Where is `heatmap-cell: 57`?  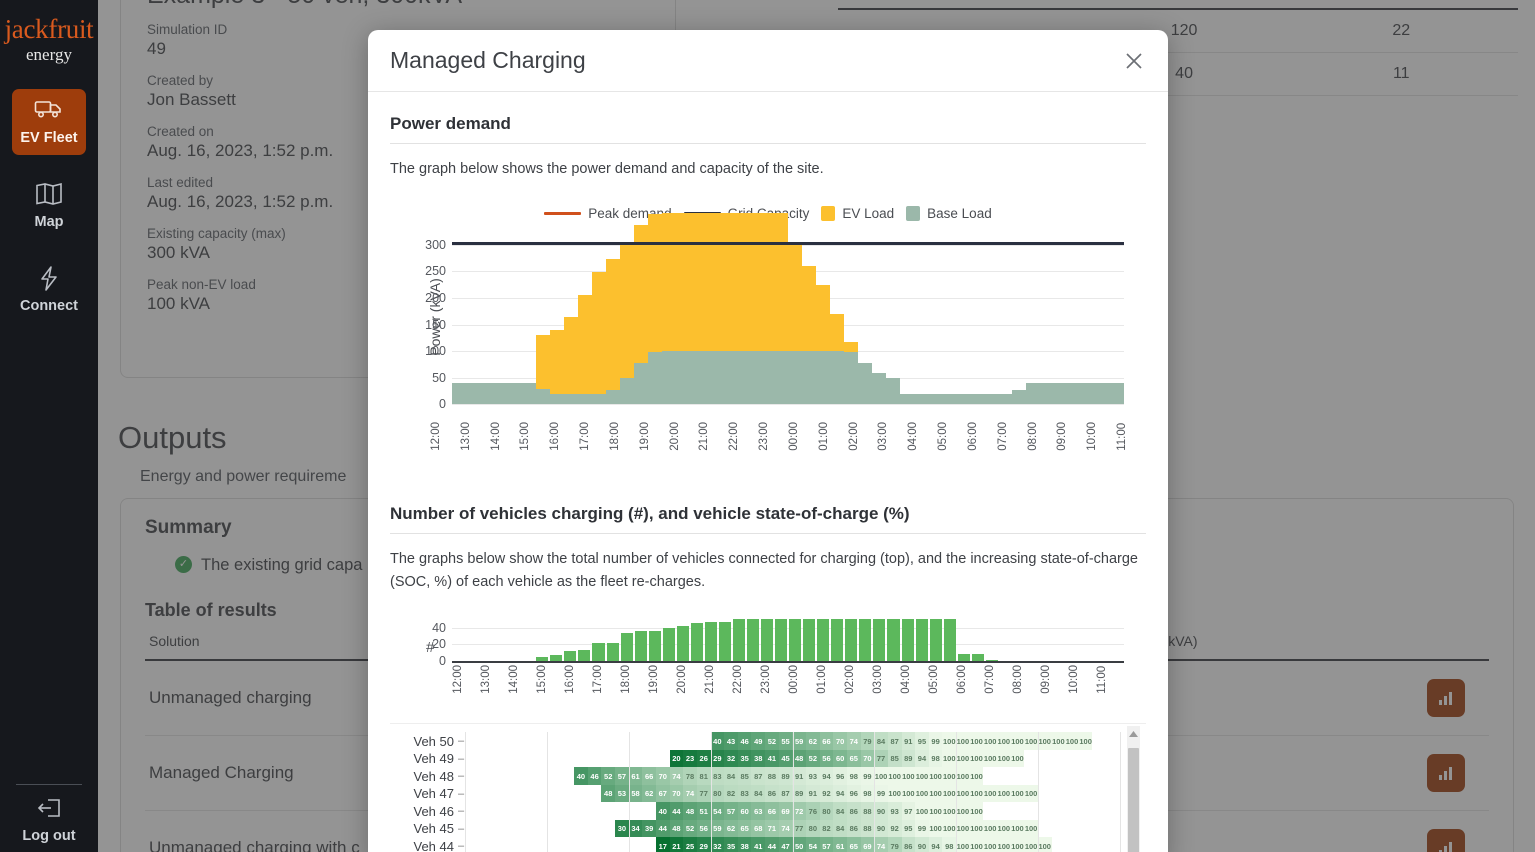
heatmap-cell: 57 is located at coordinates (826, 844).